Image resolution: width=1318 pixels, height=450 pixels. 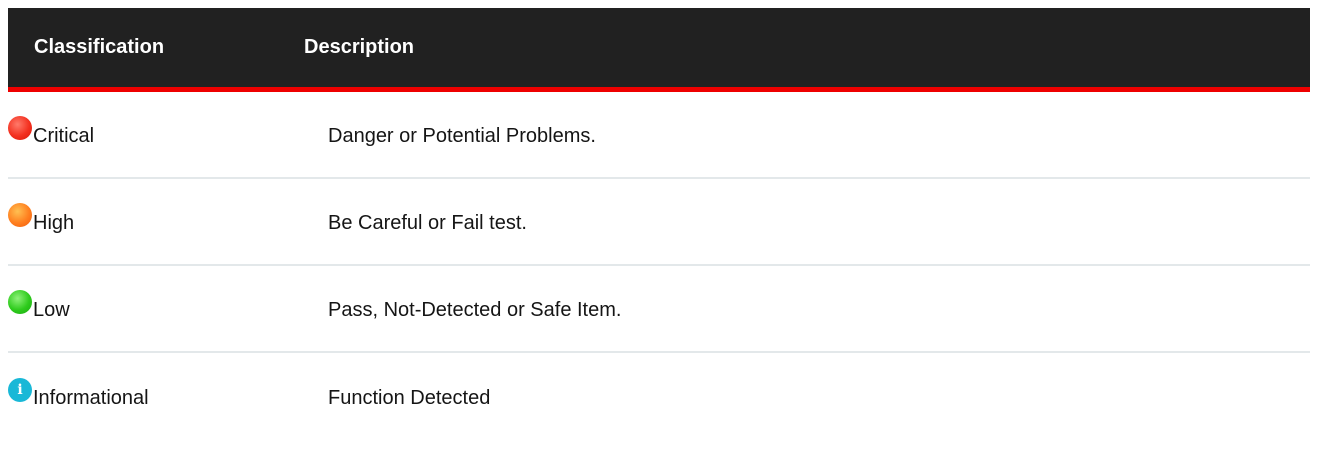 What do you see at coordinates (20, 214) in the screenshot?
I see `high-dot-icon` at bounding box center [20, 214].